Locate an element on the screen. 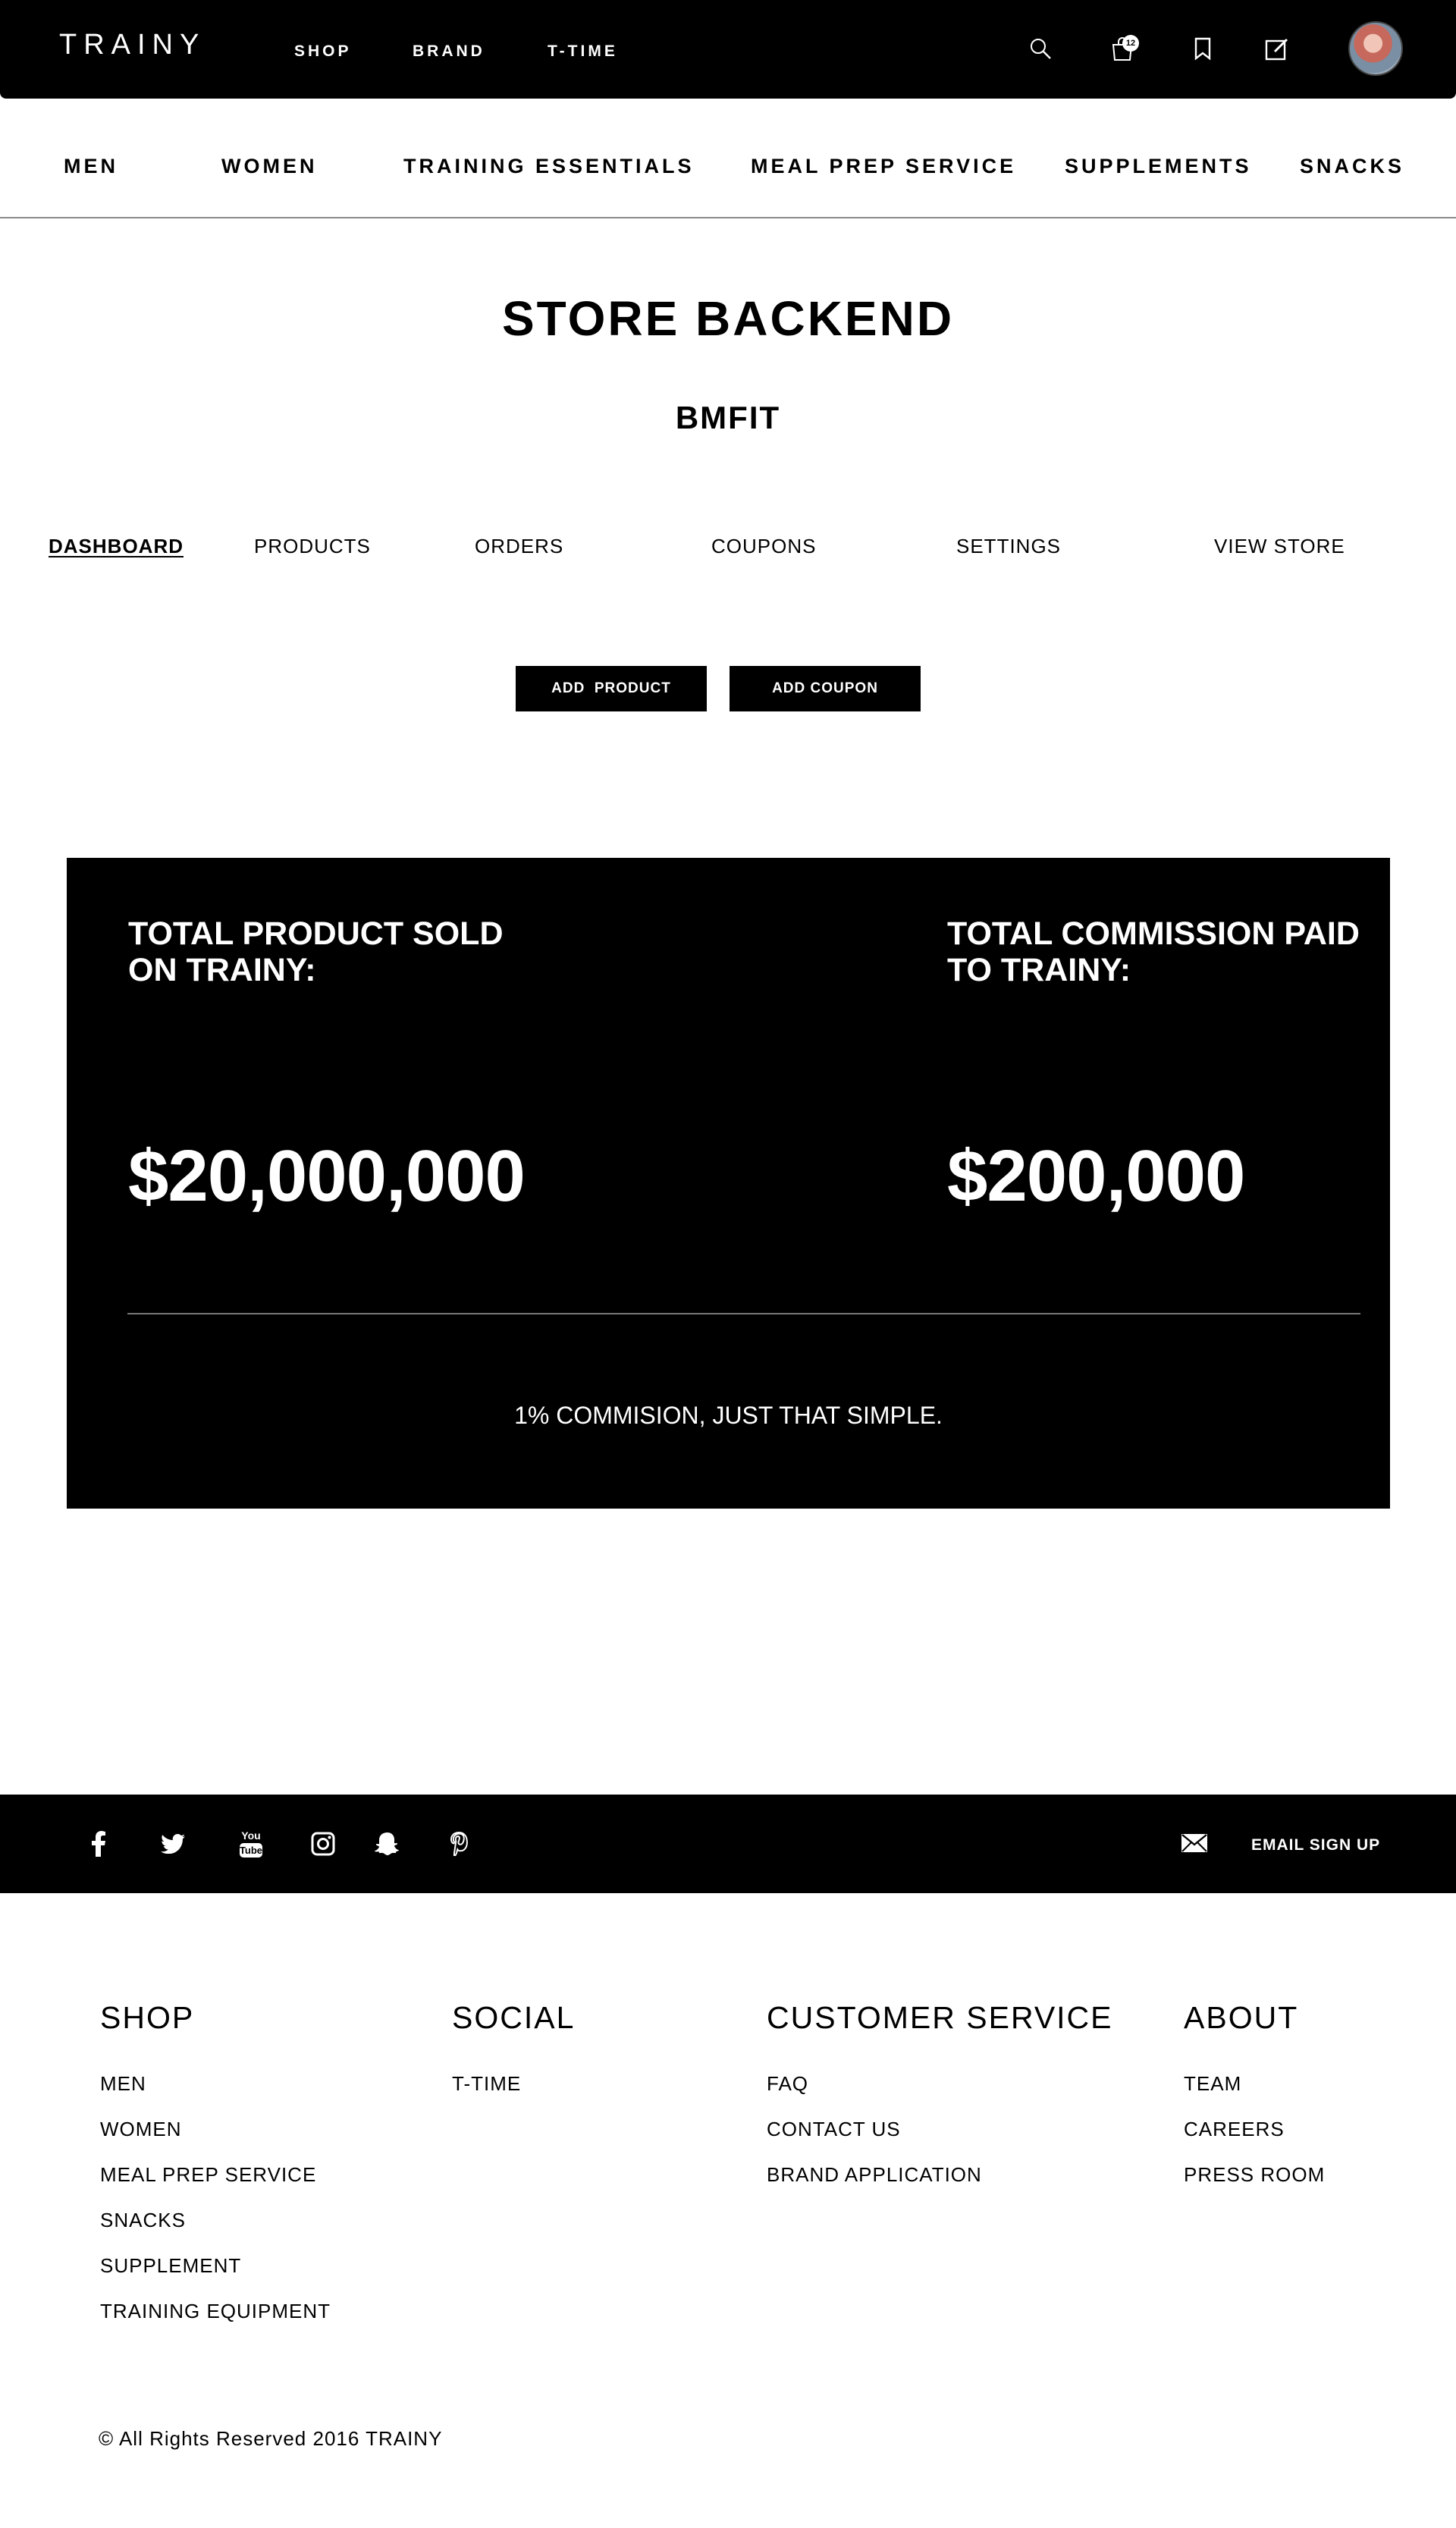 This screenshot has height=2528, width=1456. footer-customer-service-title: CUSTOMER SERVICE is located at coordinates (940, 2018).